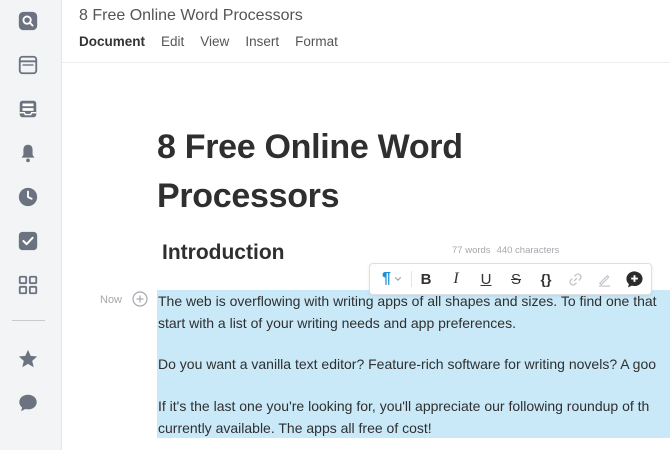 Image resolution: width=670 pixels, height=450 pixels. What do you see at coordinates (392, 279) in the screenshot?
I see `paragraph-style-button: ¶` at bounding box center [392, 279].